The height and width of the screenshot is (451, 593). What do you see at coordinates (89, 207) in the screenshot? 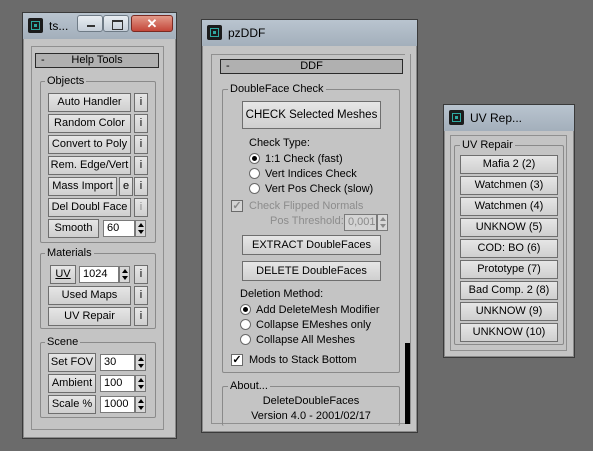
I see `del-doubl-face-button: Del Doubl Face` at bounding box center [89, 207].